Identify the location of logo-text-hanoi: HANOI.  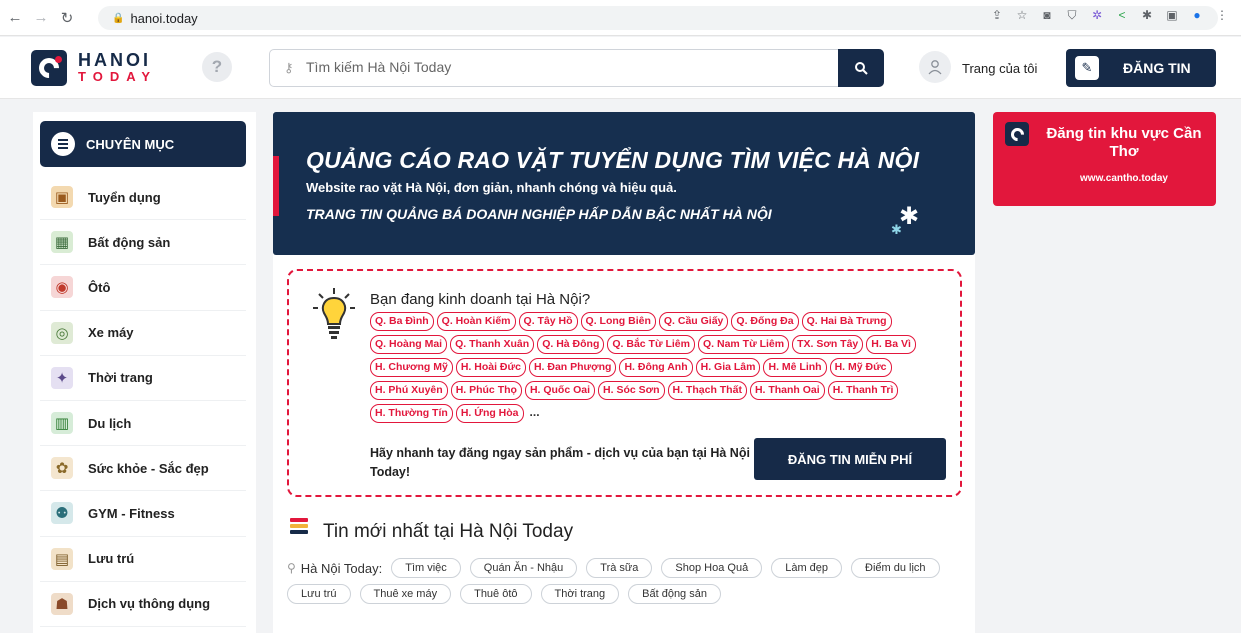
(114, 60).